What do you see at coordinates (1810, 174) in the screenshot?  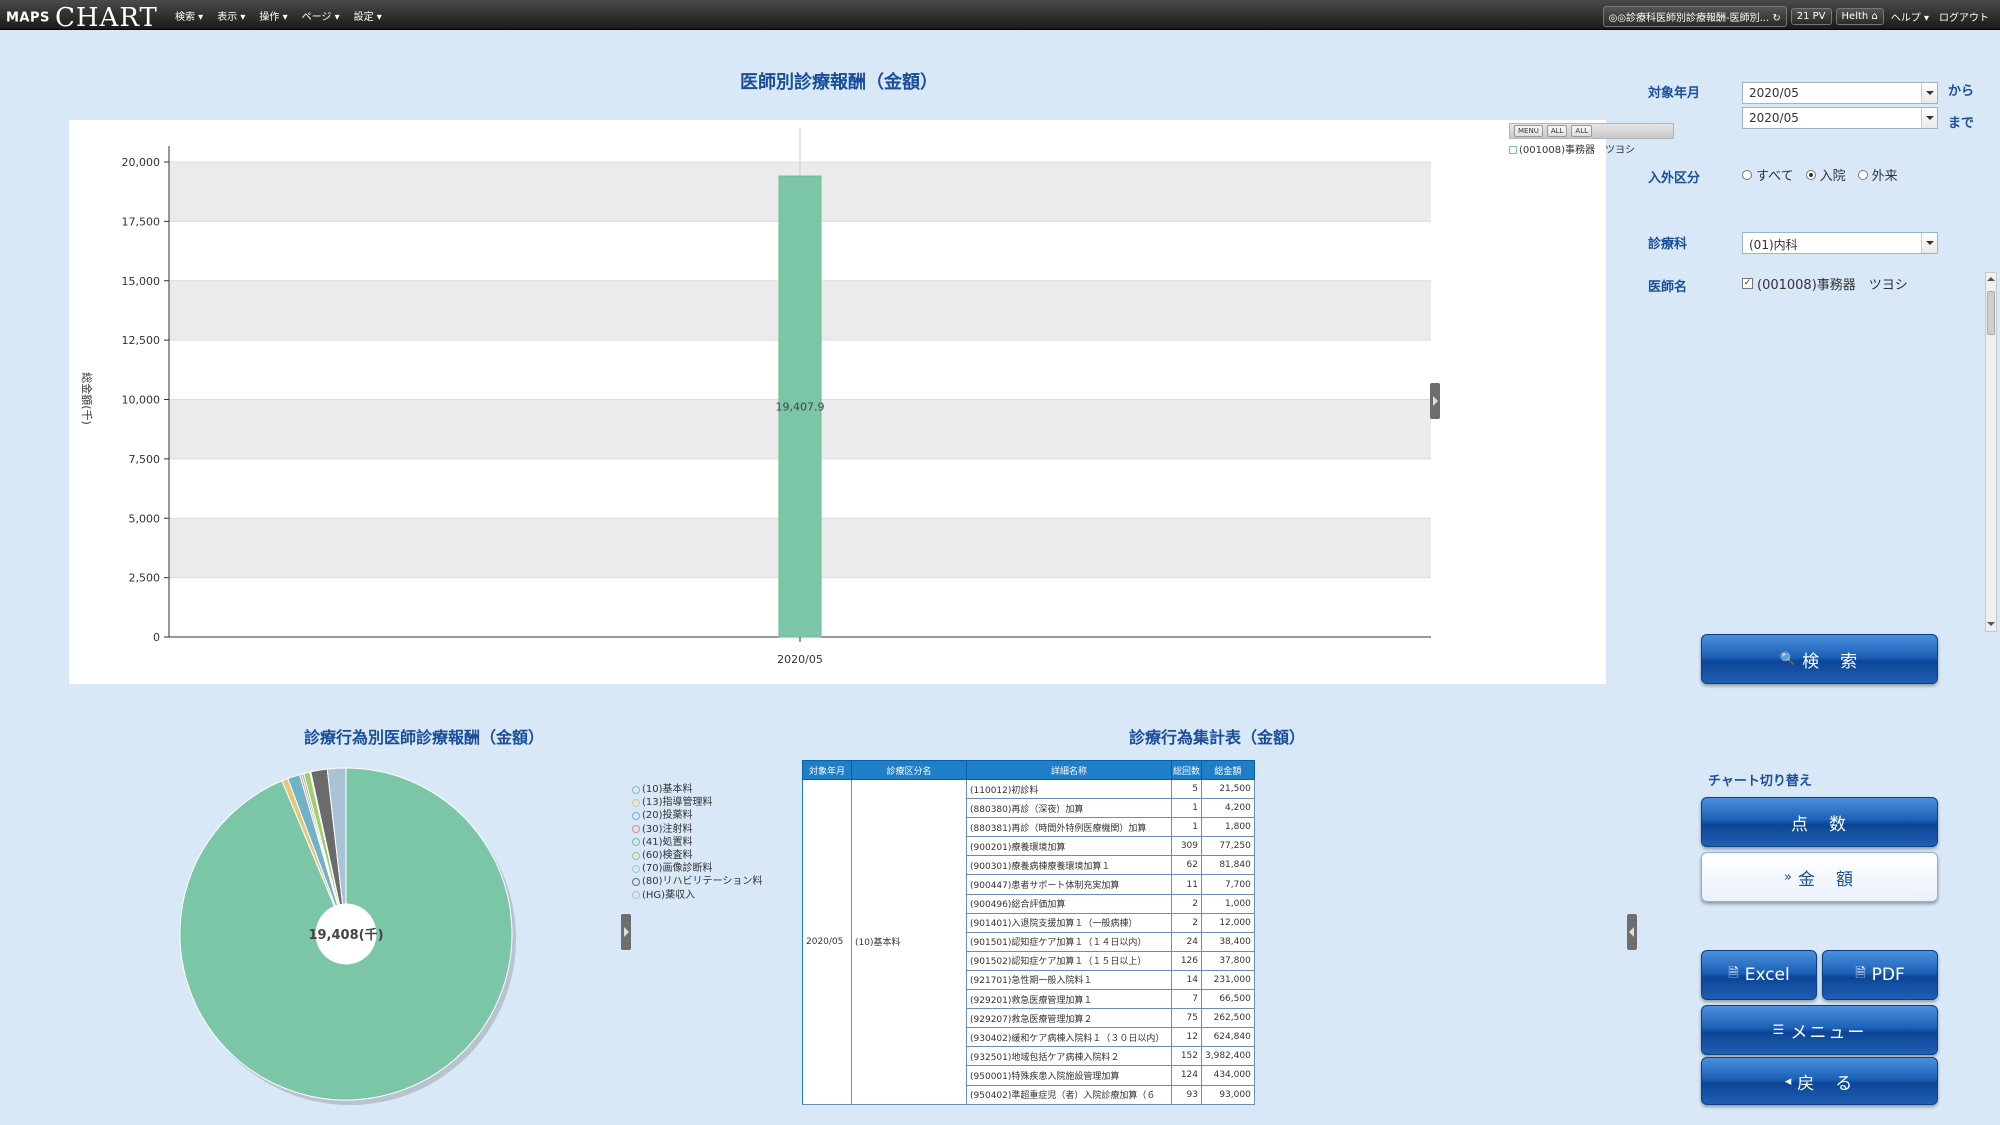 I see `radio-inpatient-dot` at bounding box center [1810, 174].